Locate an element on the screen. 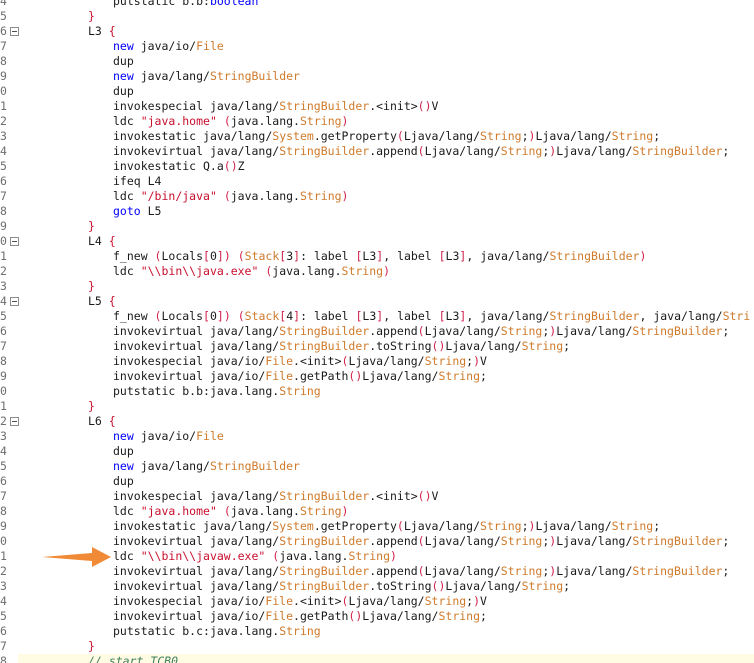  syntax-token: dup is located at coordinates (123, 91).